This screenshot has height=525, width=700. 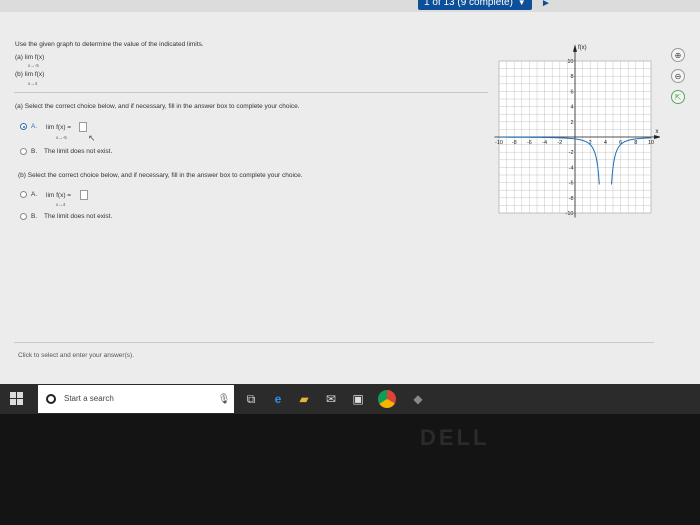 I want to click on x-tick-label: -4, so click(x=544, y=143).